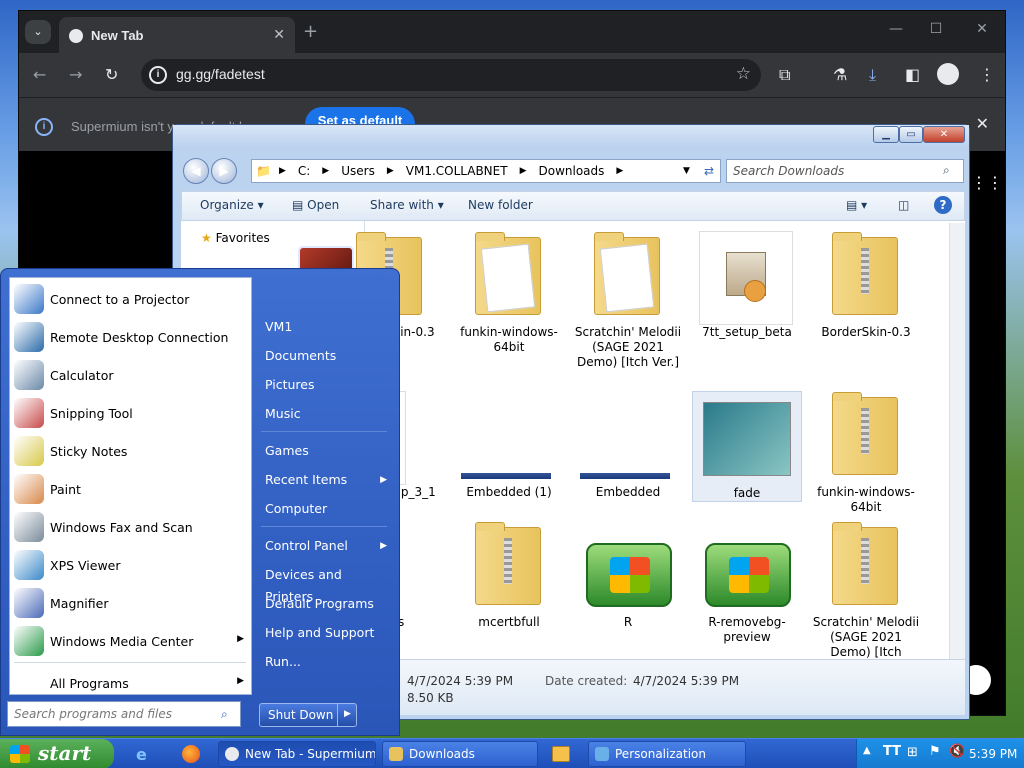 The width and height of the screenshot is (1024, 768). Describe the element at coordinates (944, 134) in the screenshot. I see `explorer-close-icon: ✕` at that location.